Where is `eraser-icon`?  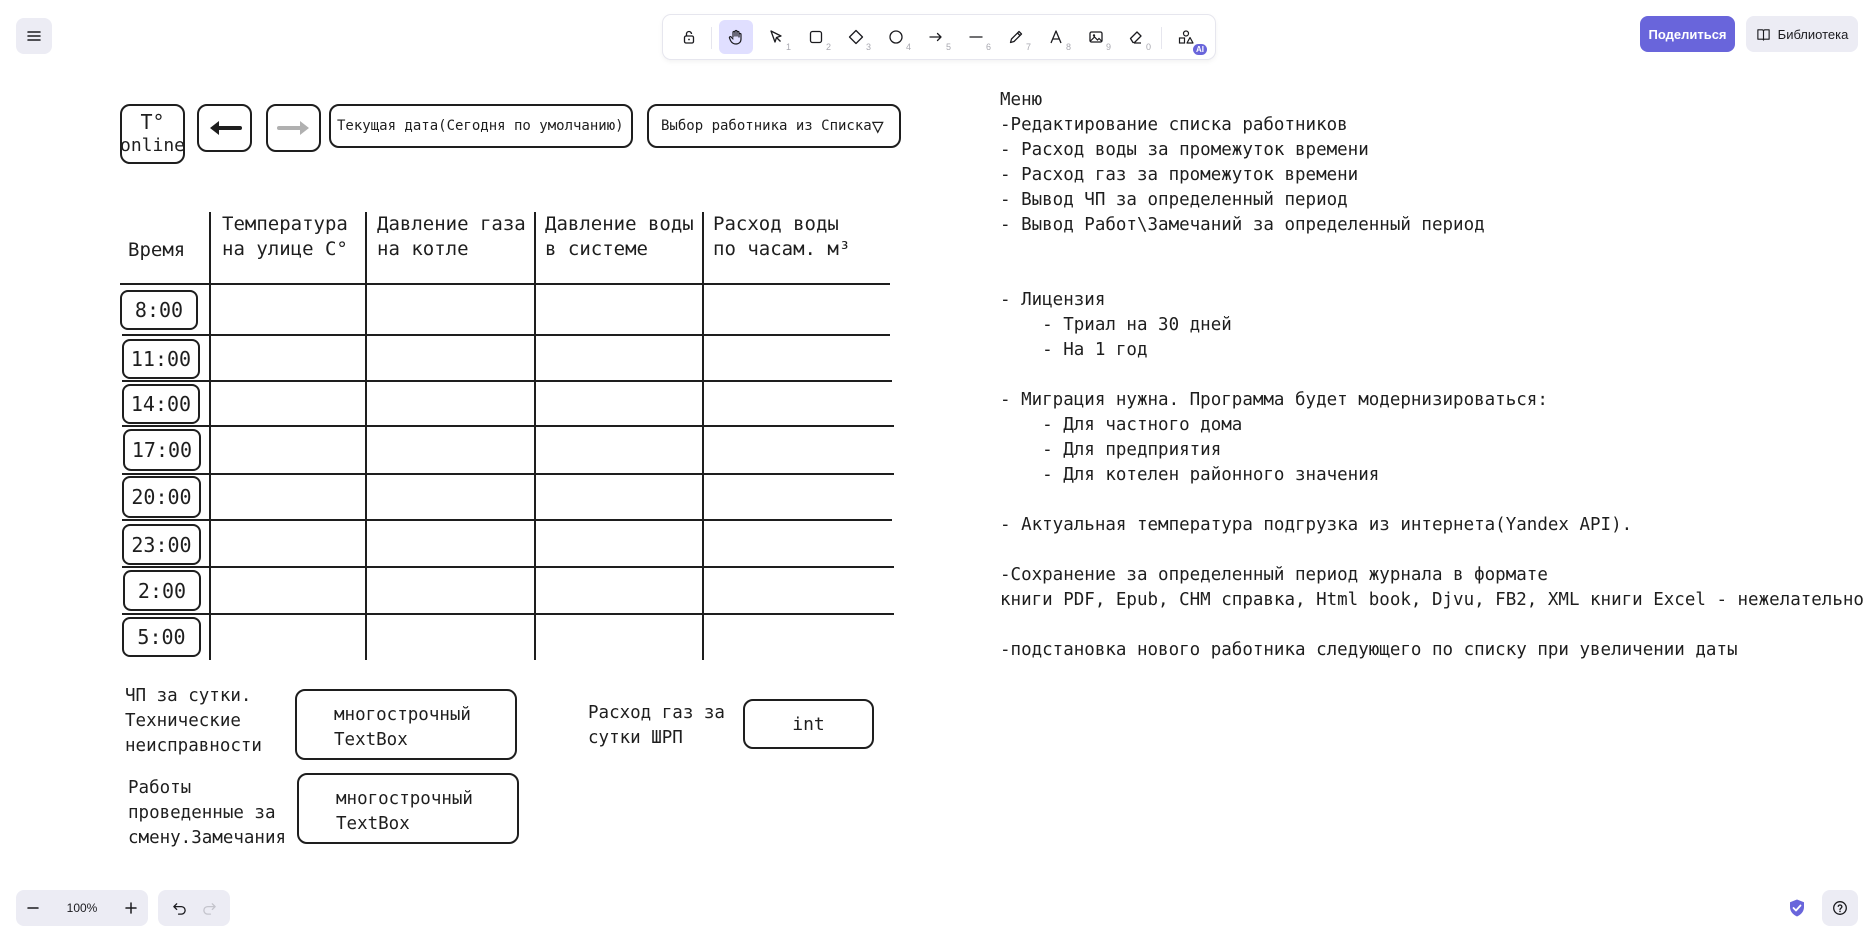
eraser-icon is located at coordinates (1135, 37).